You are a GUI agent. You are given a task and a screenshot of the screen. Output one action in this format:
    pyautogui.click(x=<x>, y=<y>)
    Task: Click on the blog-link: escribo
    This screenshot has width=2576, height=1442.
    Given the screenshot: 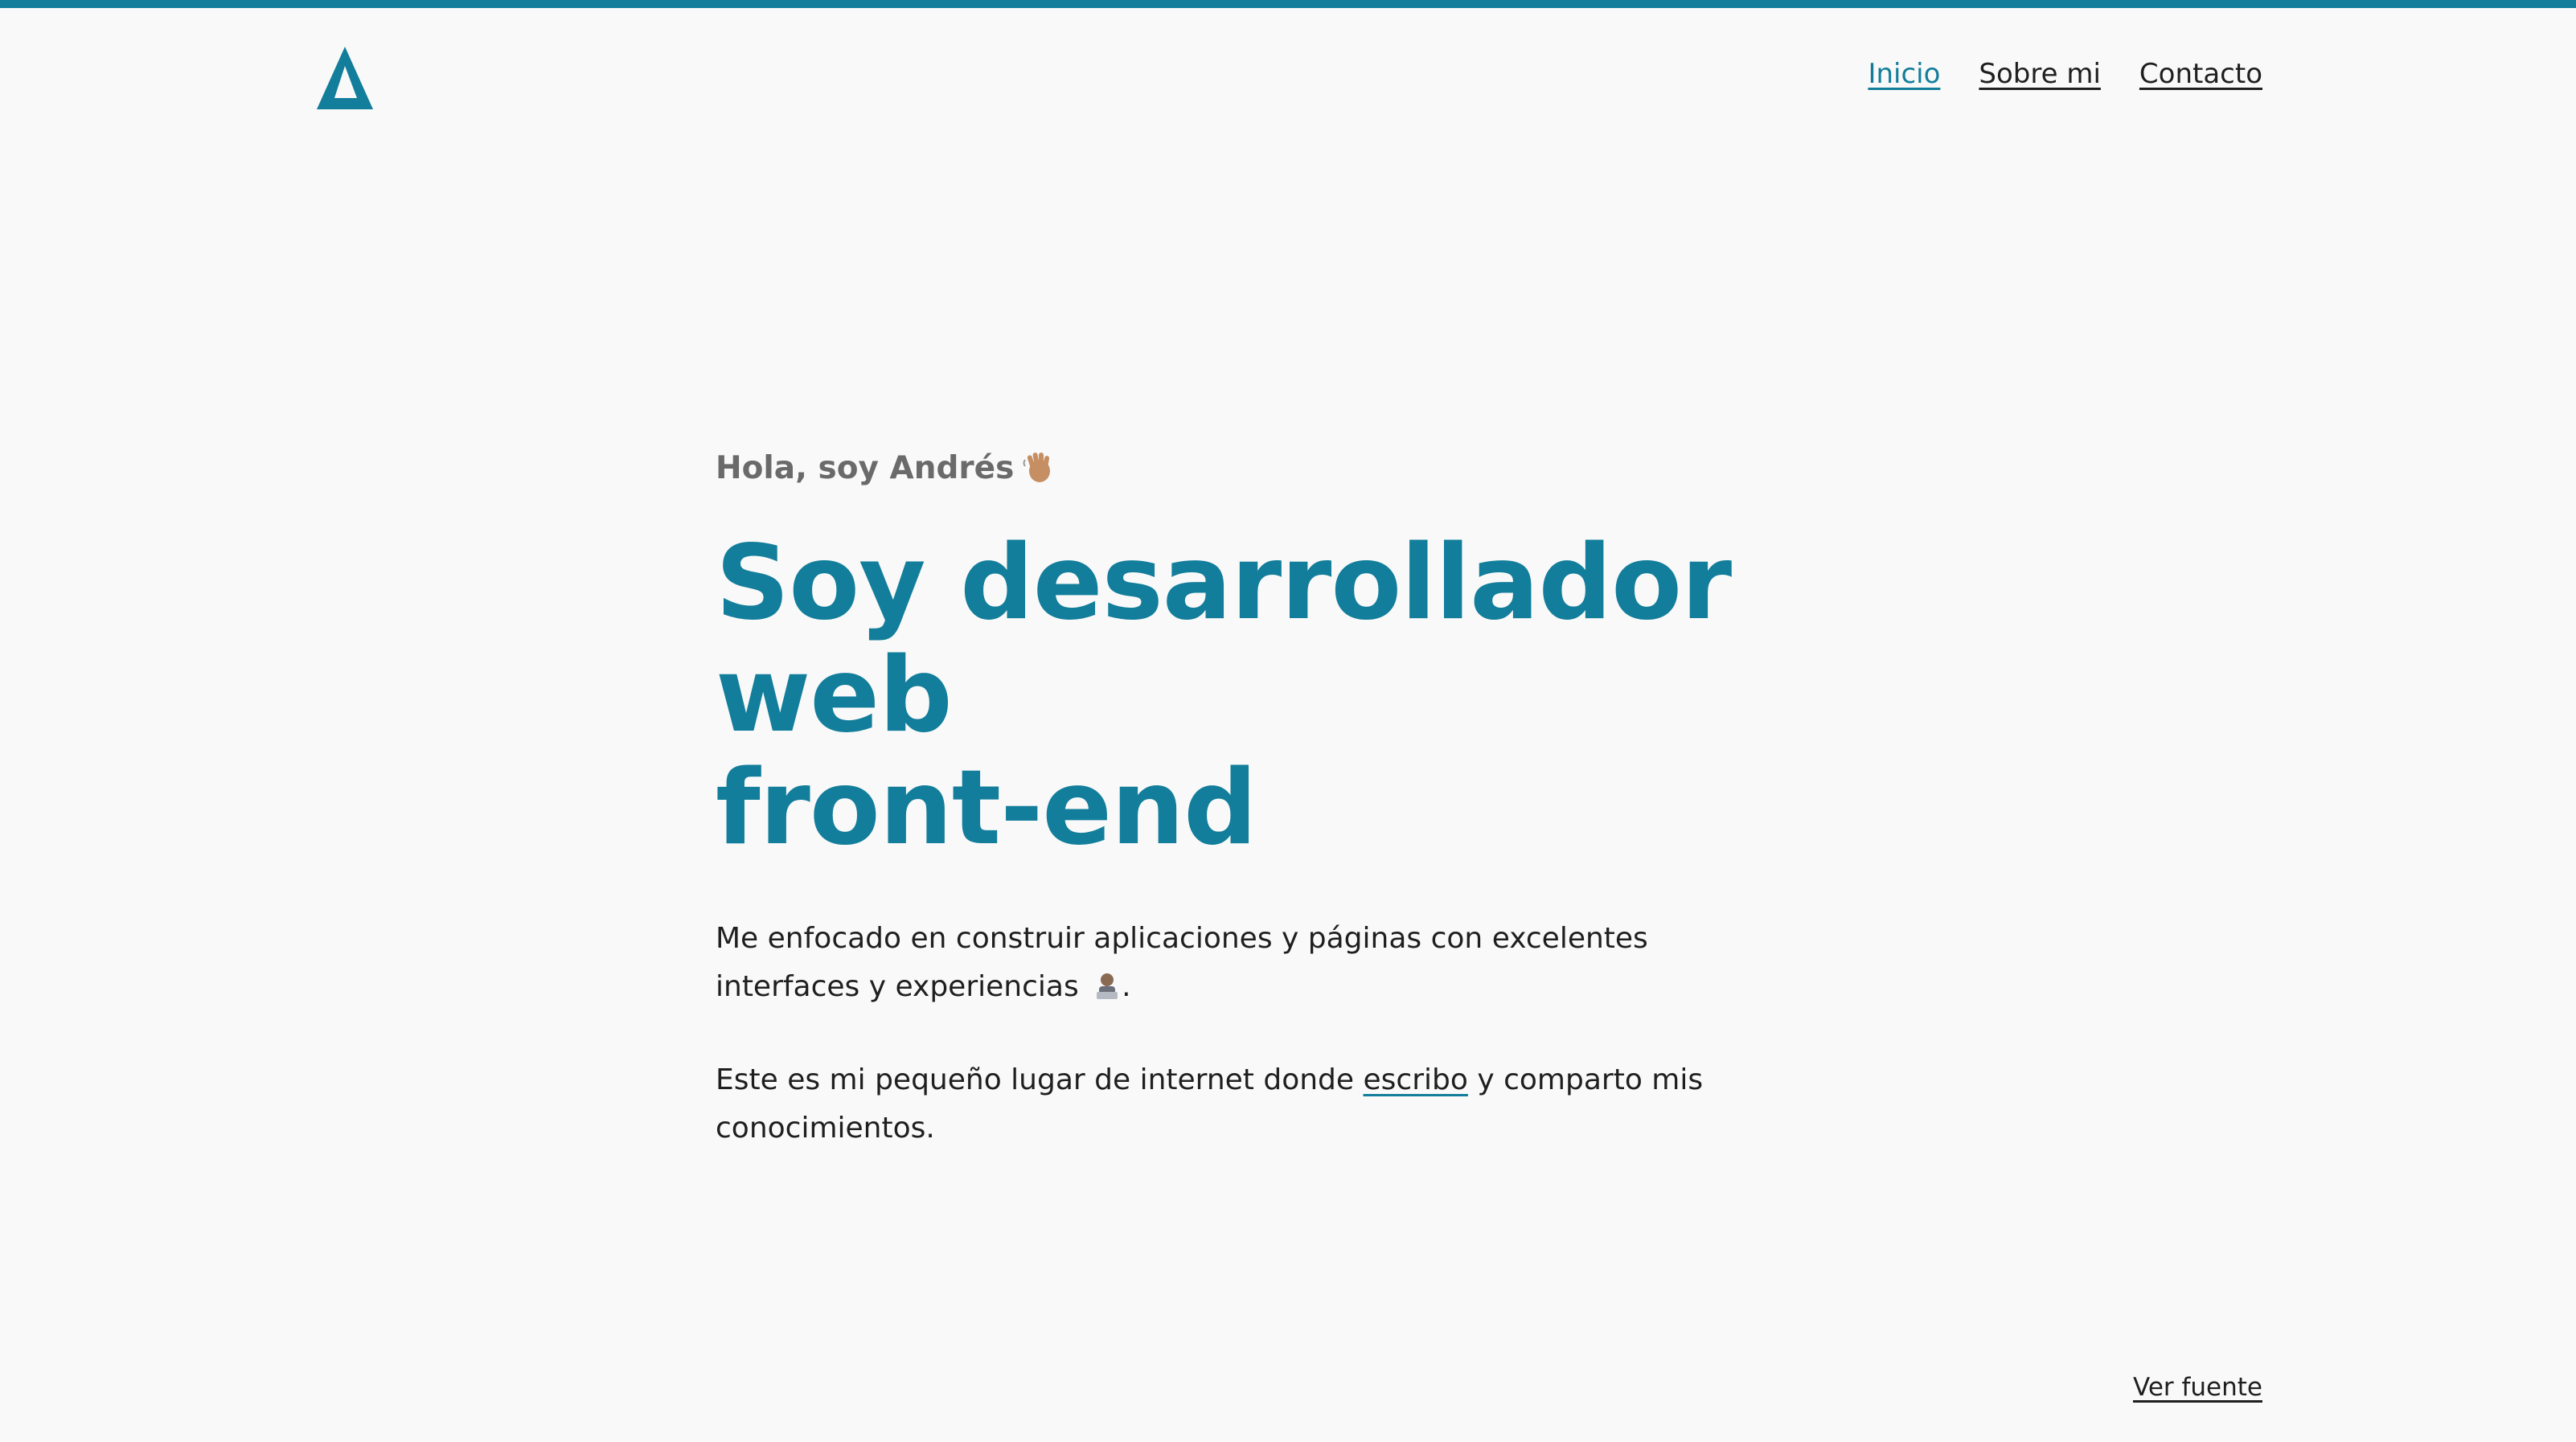 What is the action you would take?
    pyautogui.click(x=1416, y=1079)
    